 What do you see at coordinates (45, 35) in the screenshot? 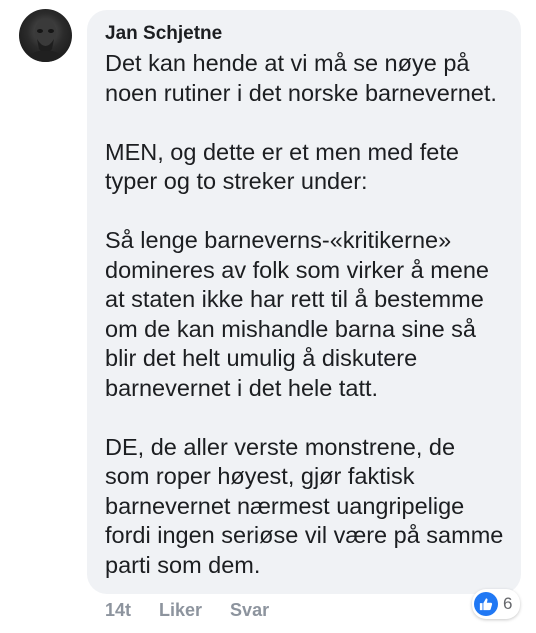
I see `avatar` at bounding box center [45, 35].